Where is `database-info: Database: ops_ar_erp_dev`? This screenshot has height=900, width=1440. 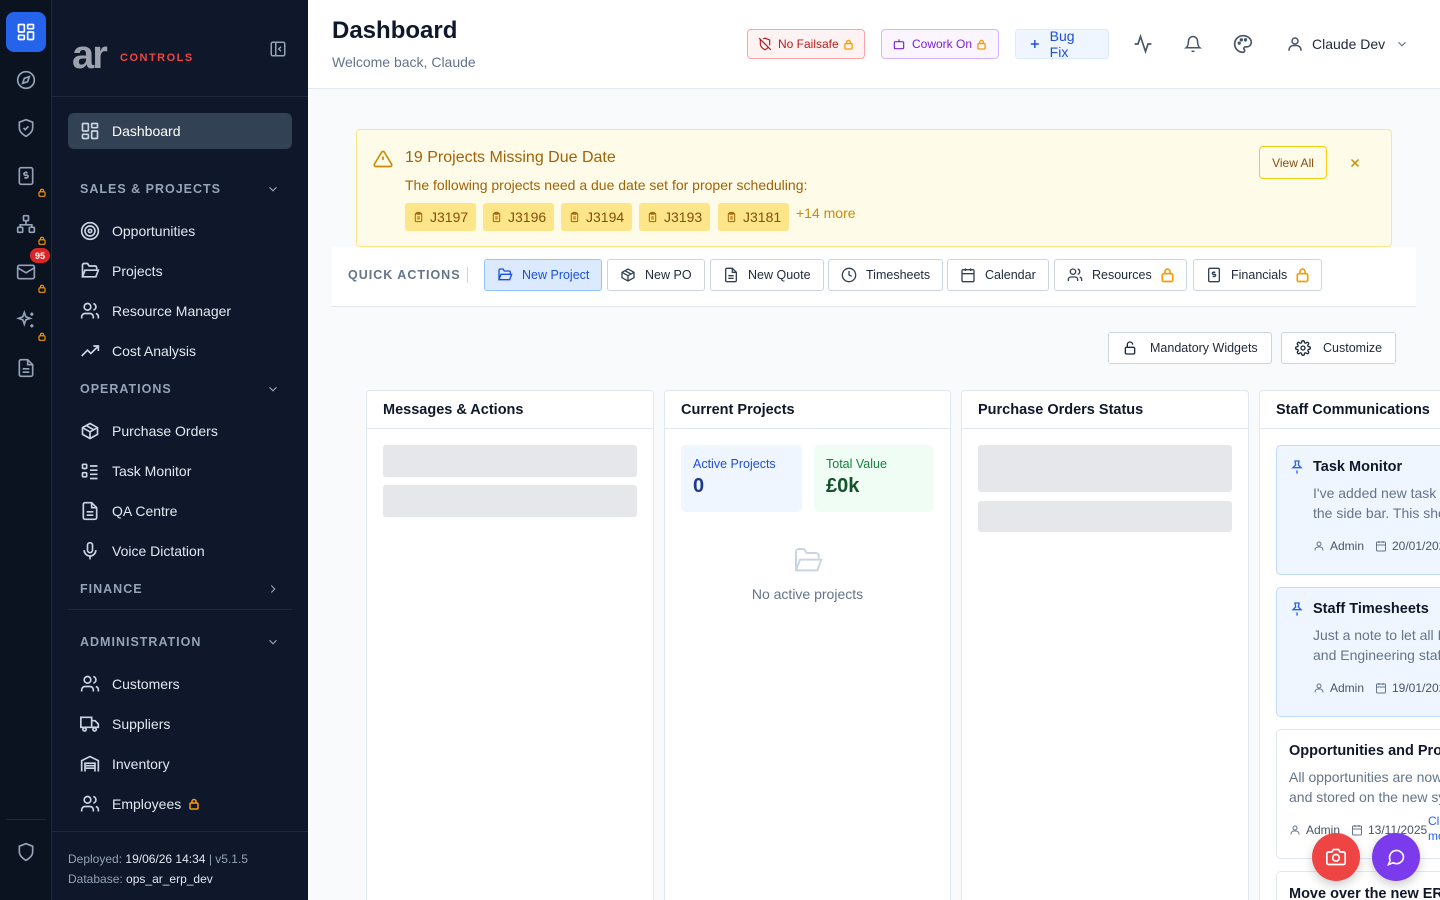
database-info: Database: ops_ar_erp_dev is located at coordinates (180, 879).